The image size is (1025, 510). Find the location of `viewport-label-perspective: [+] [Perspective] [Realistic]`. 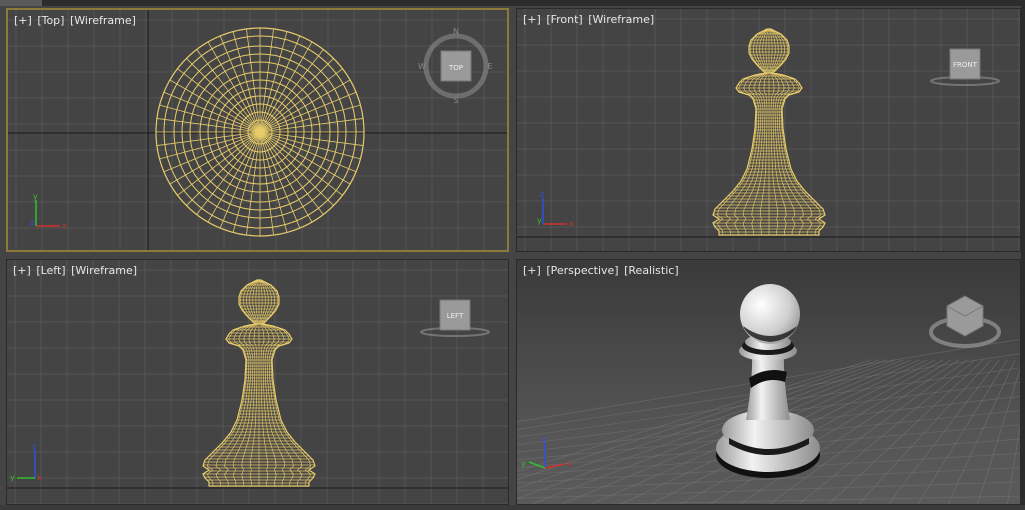

viewport-label-perspective: [+] [Perspective] [Realistic] is located at coordinates (602, 270).